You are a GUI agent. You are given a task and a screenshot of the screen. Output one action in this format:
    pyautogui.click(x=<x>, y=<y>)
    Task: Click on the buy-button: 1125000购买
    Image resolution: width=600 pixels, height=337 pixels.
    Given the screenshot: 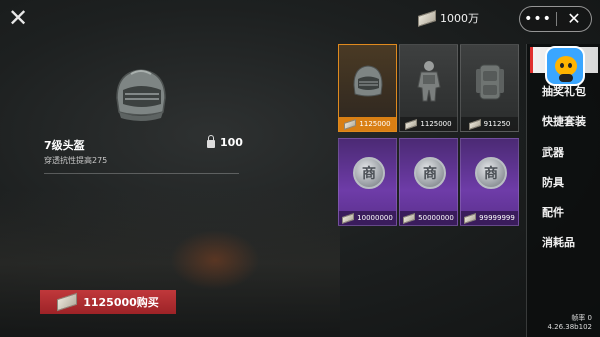 What is the action you would take?
    pyautogui.click(x=108, y=302)
    